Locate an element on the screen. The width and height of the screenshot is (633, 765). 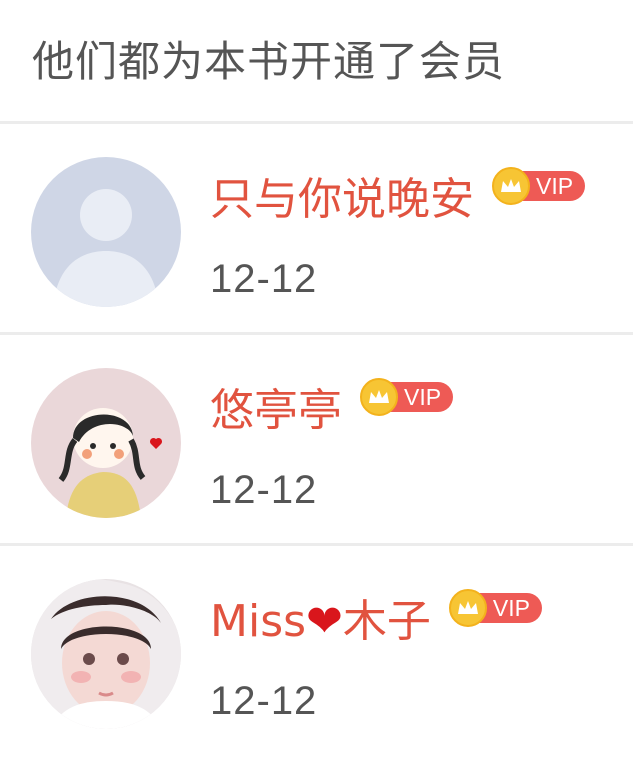
member-name: Miss❤木子 is located at coordinates (320, 622).